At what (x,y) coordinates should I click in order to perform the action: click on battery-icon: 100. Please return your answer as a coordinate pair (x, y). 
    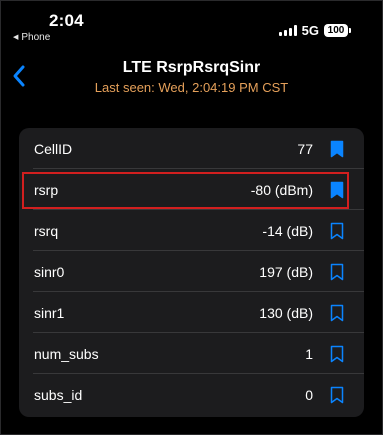
    Looking at the image, I should click on (337, 30).